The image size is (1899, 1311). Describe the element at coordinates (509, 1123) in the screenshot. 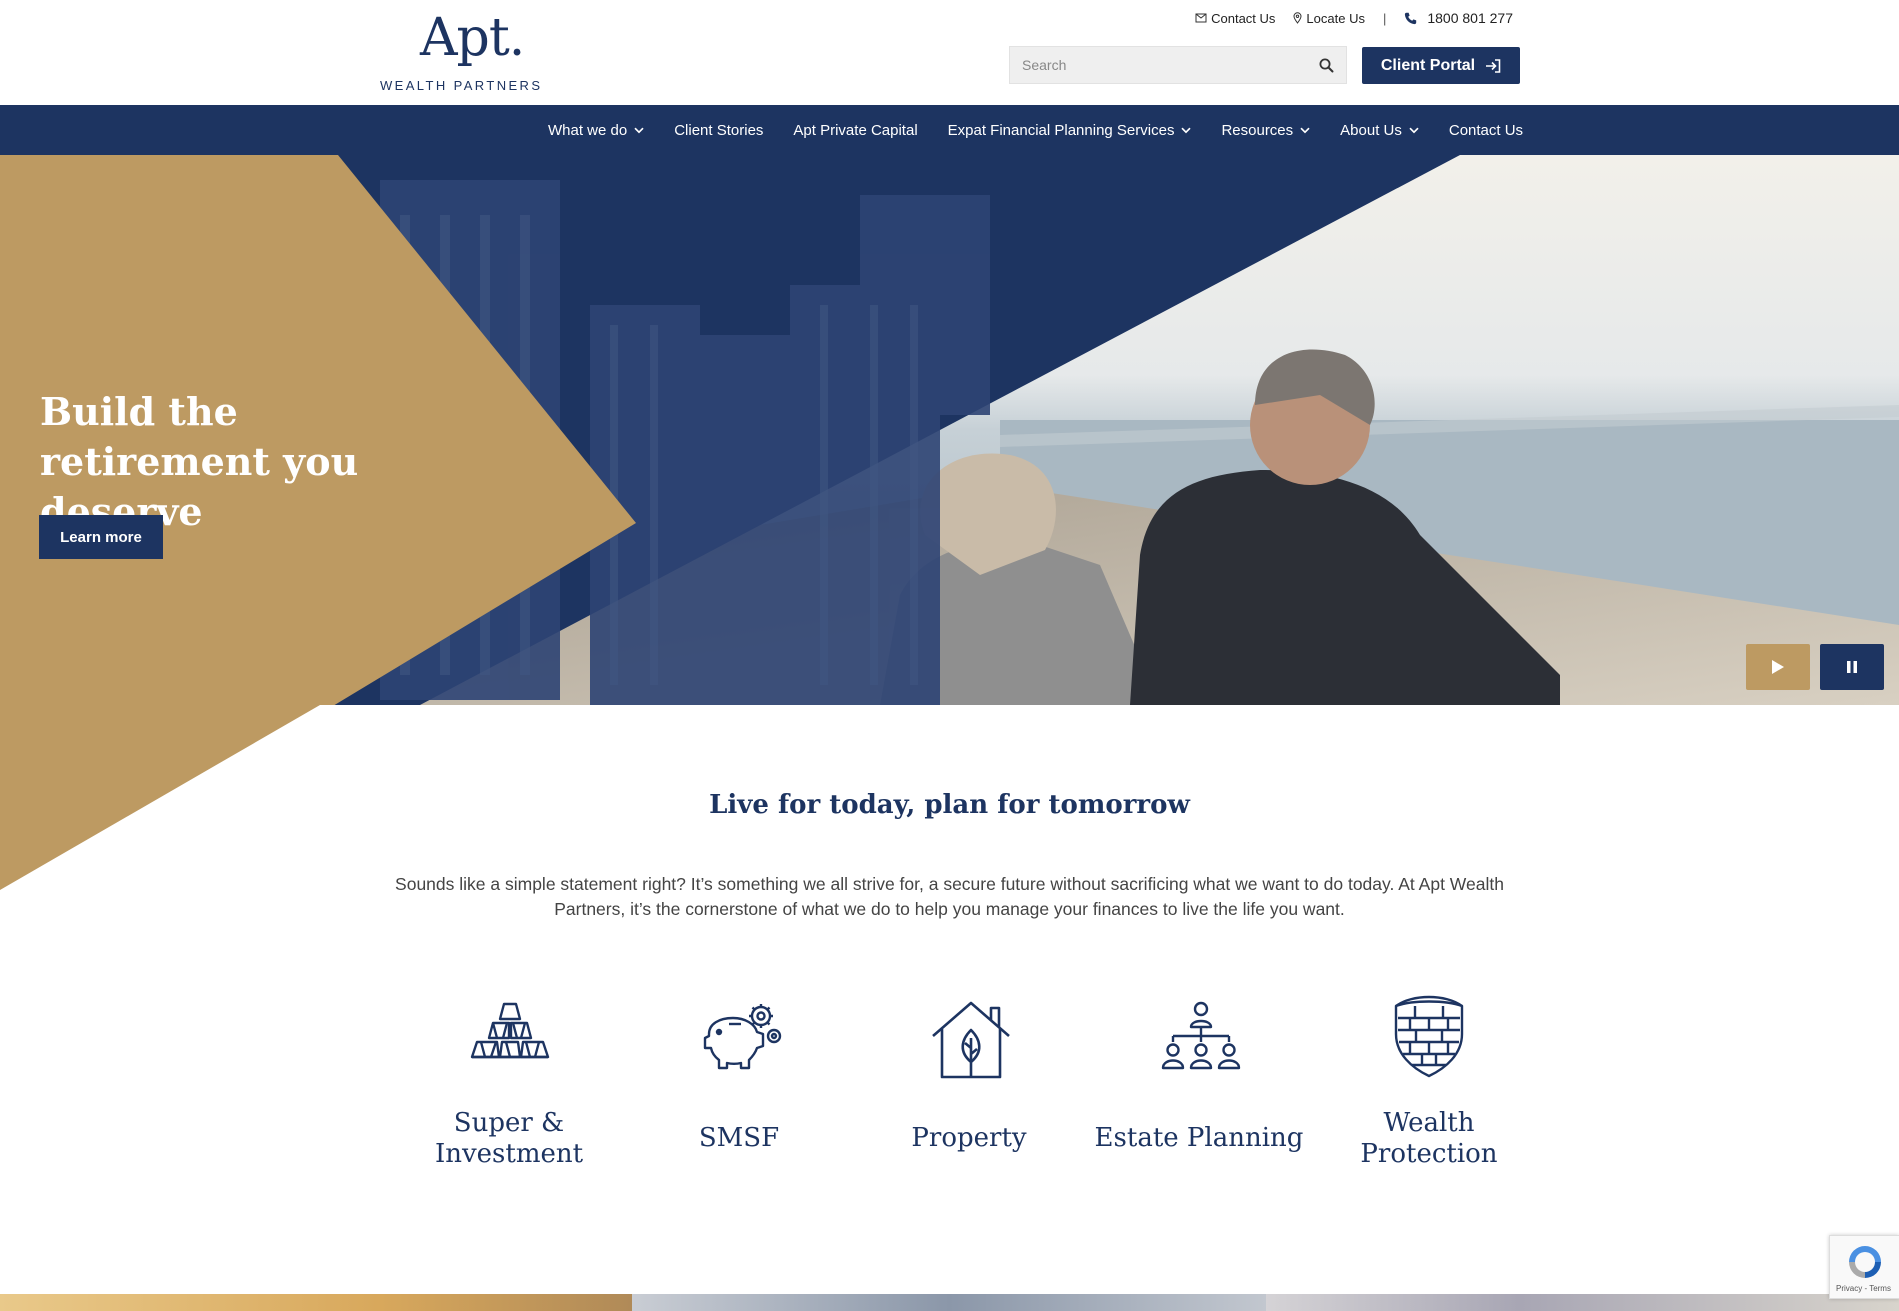

I see `service-label-line1: Super &` at that location.